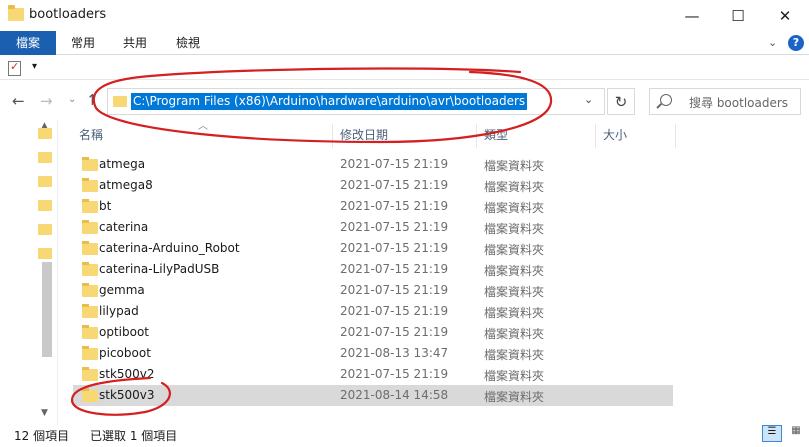 This screenshot has height=447, width=809. I want to click on properties-icon, so click(14, 68).